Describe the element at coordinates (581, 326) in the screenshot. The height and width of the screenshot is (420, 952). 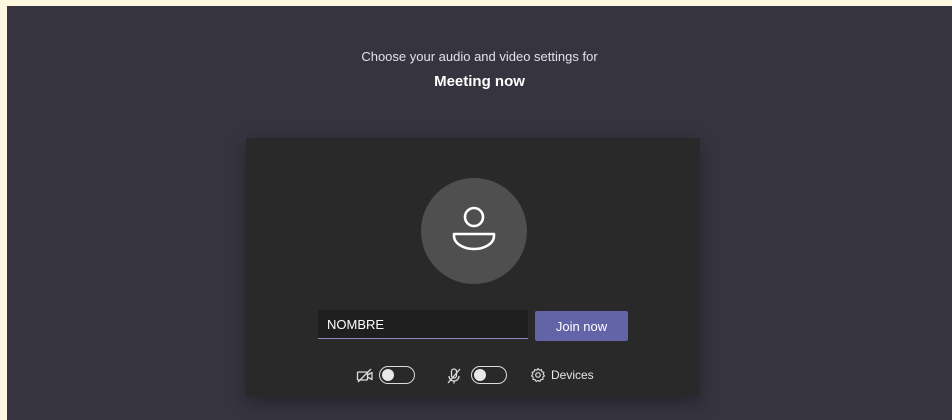
I see `join-now-button: Join now` at that location.